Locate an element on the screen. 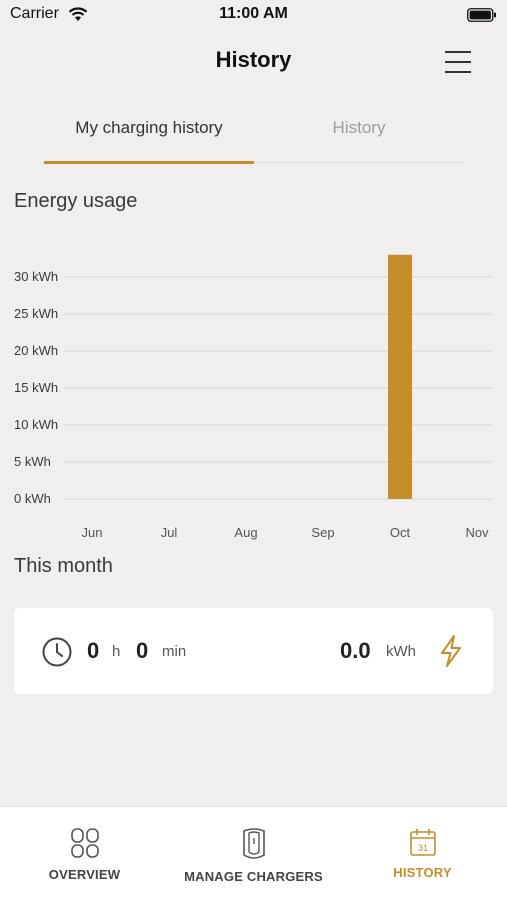  tab-history: History is located at coordinates (359, 128).